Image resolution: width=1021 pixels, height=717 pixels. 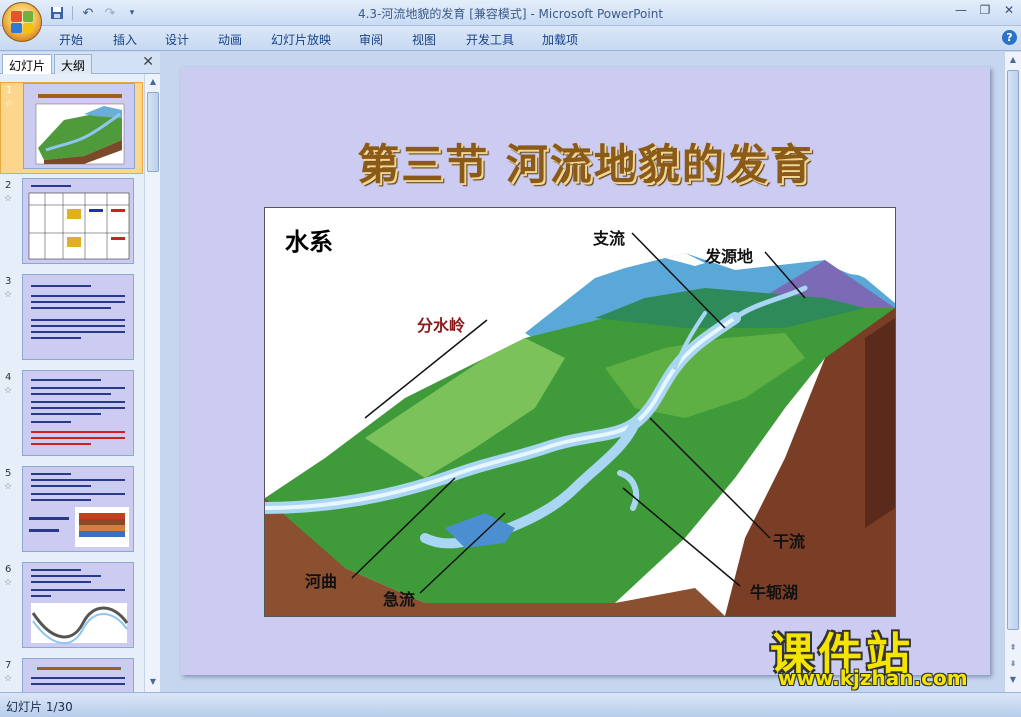 What do you see at coordinates (79, 226) in the screenshot?
I see `thumb-table-image` at bounding box center [79, 226].